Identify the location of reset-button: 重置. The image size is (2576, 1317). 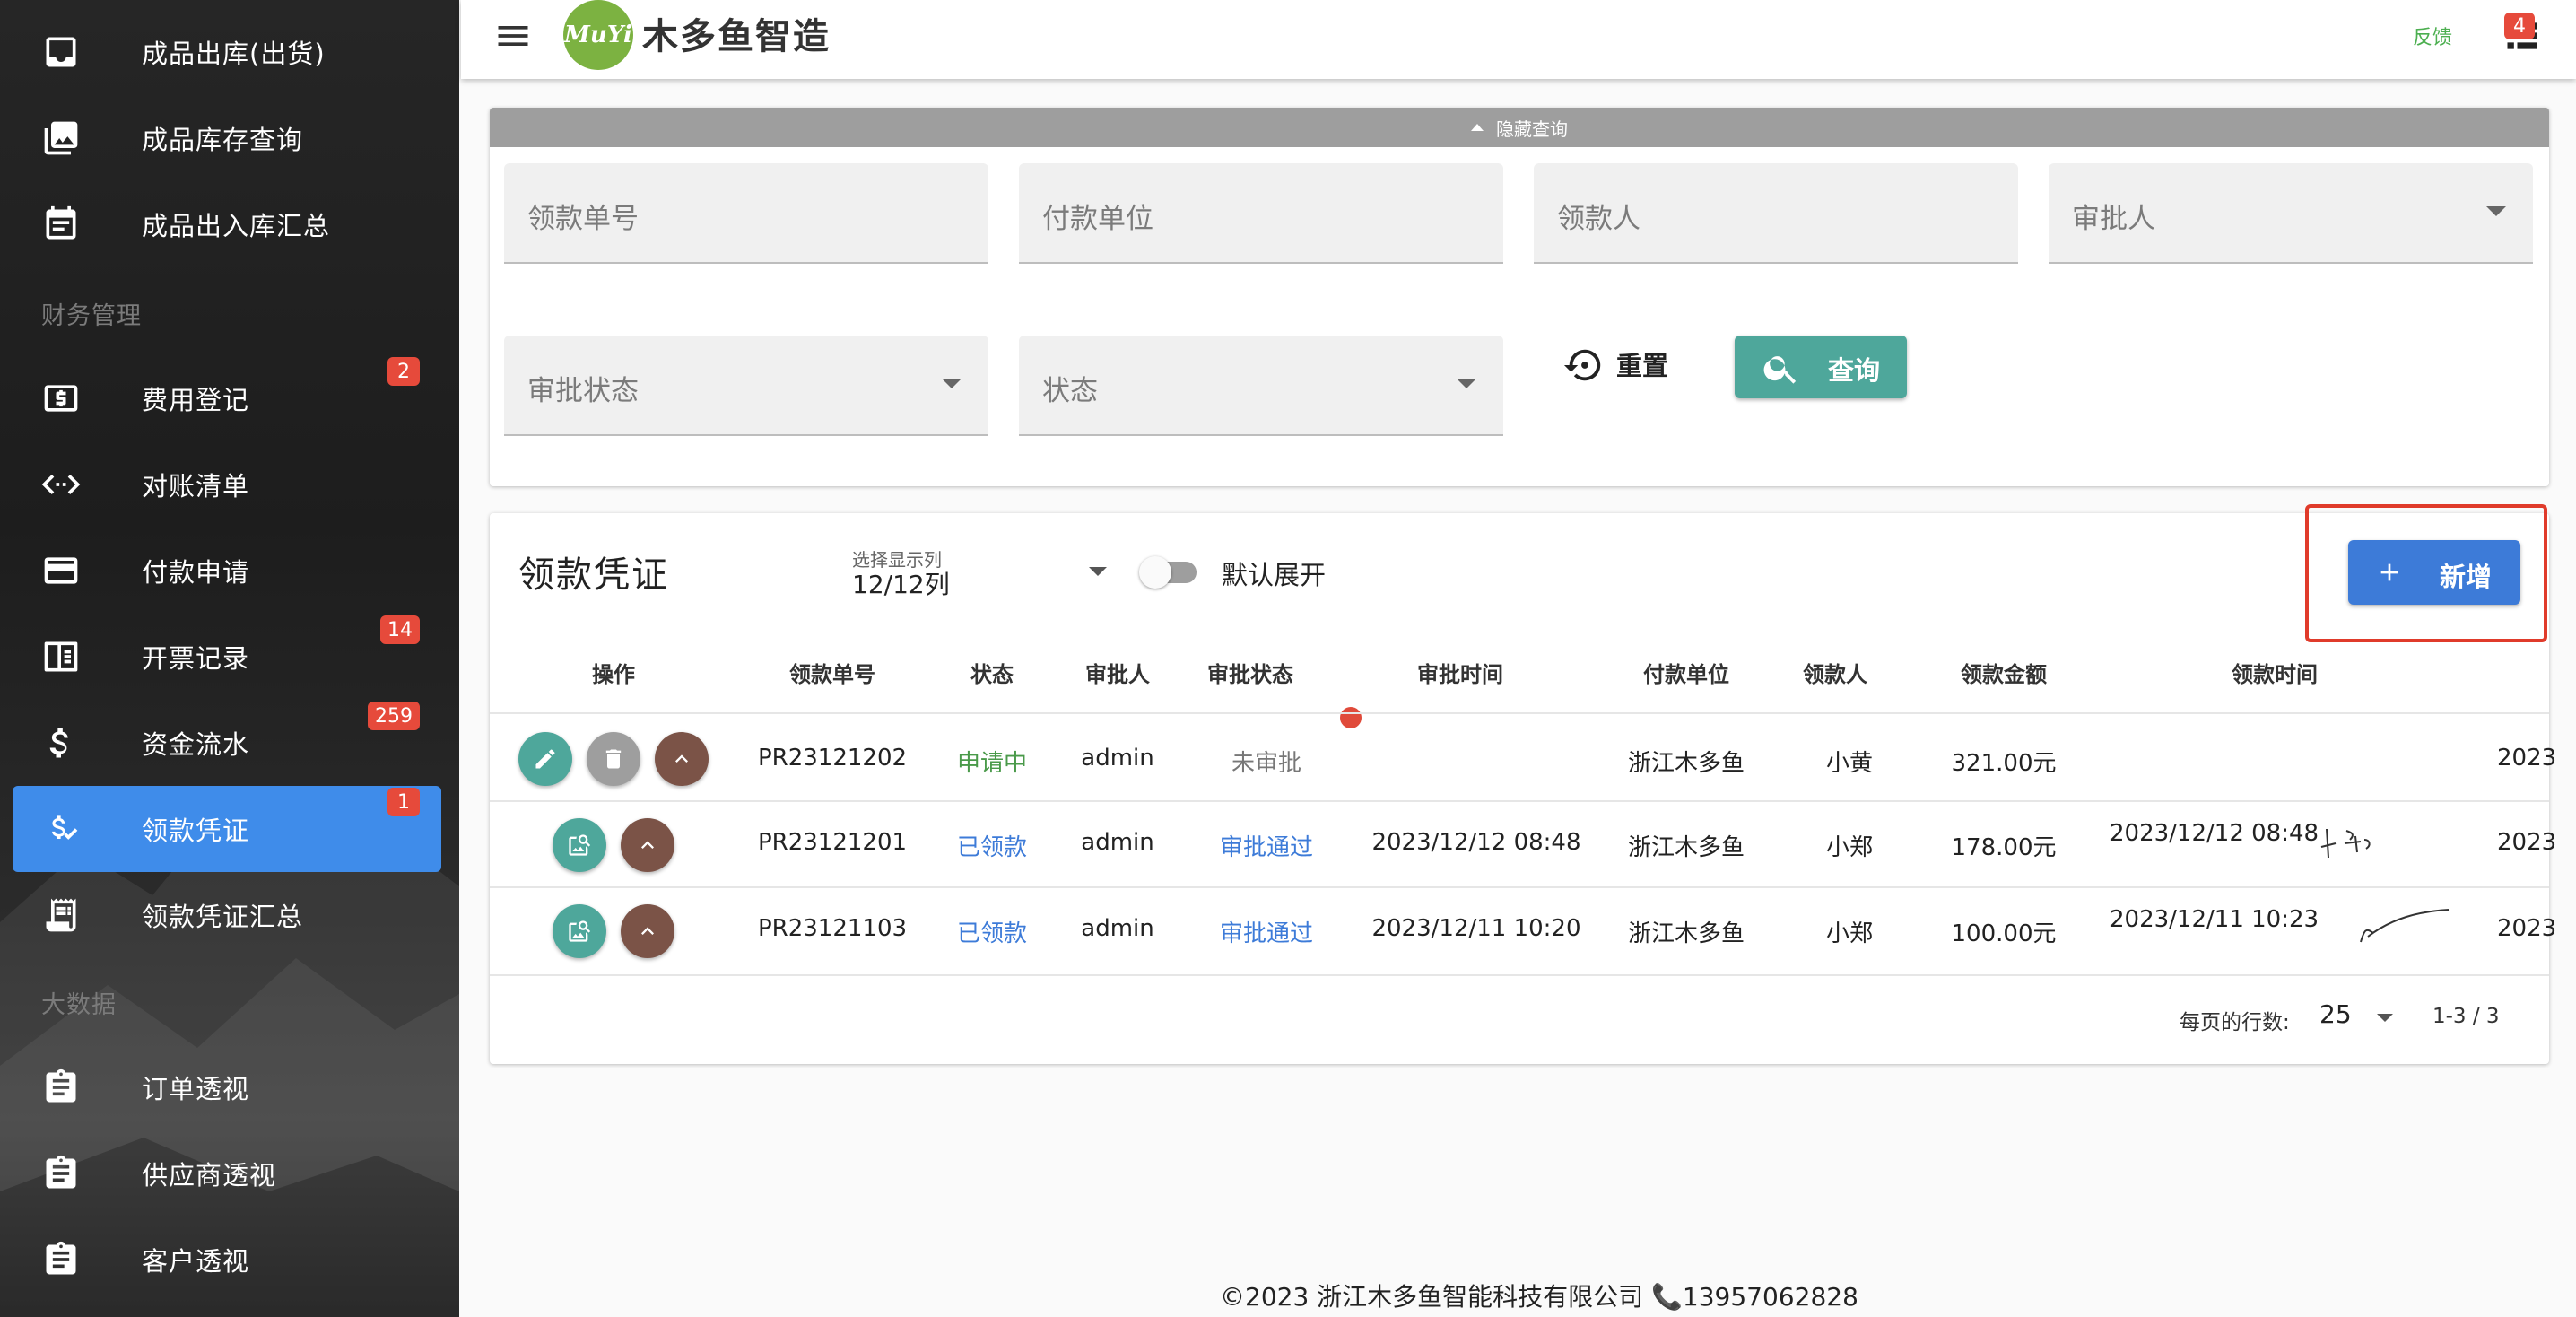
(1628, 364).